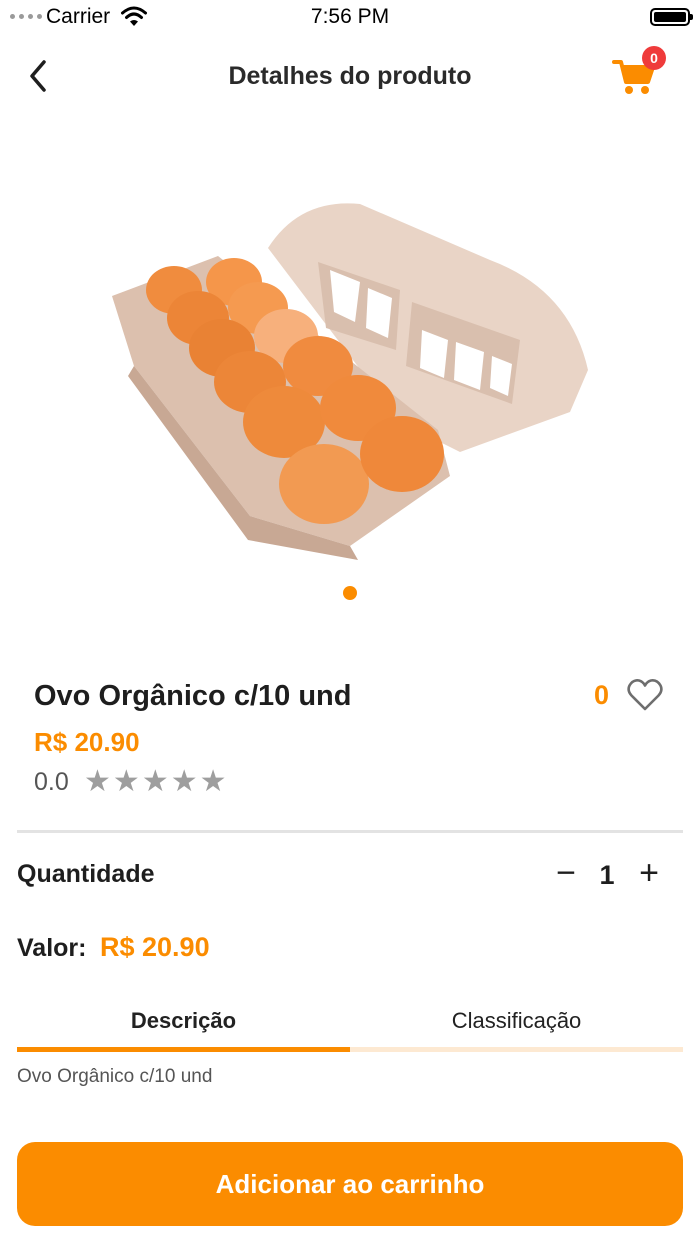  What do you see at coordinates (87, 742) in the screenshot?
I see `product-price: R$ 20.90` at bounding box center [87, 742].